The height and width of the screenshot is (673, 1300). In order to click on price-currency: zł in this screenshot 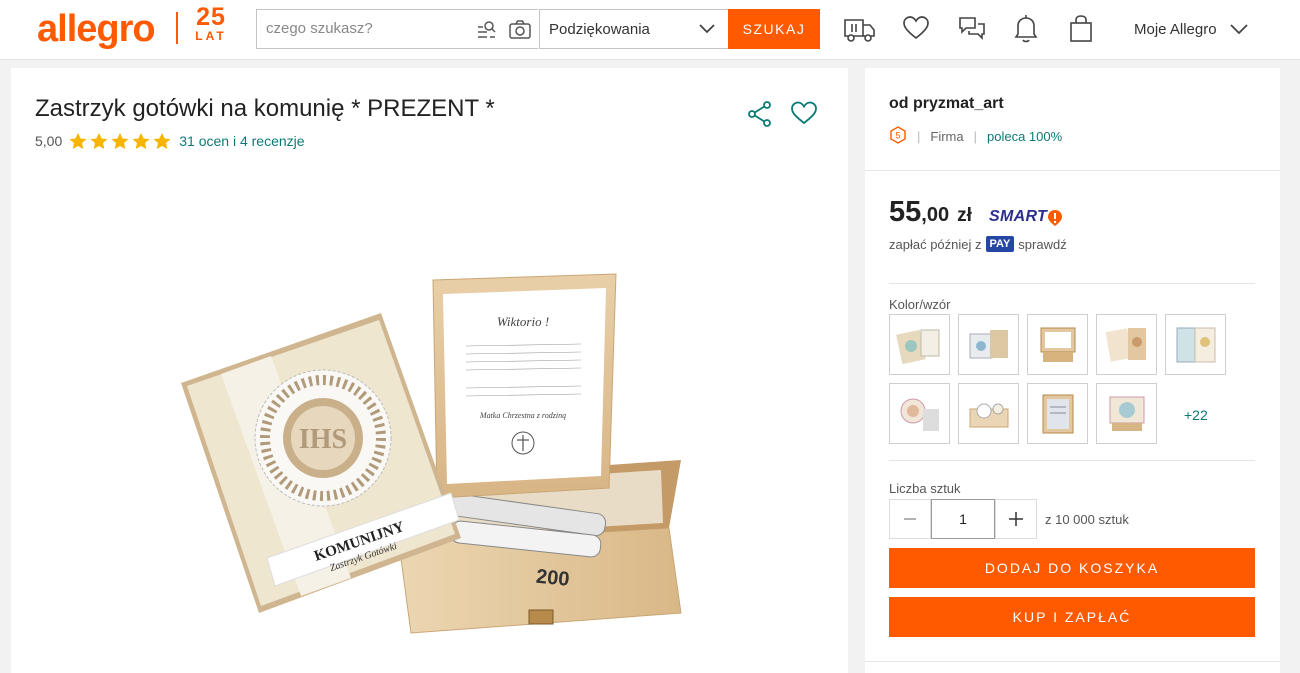, I will do `click(964, 215)`.